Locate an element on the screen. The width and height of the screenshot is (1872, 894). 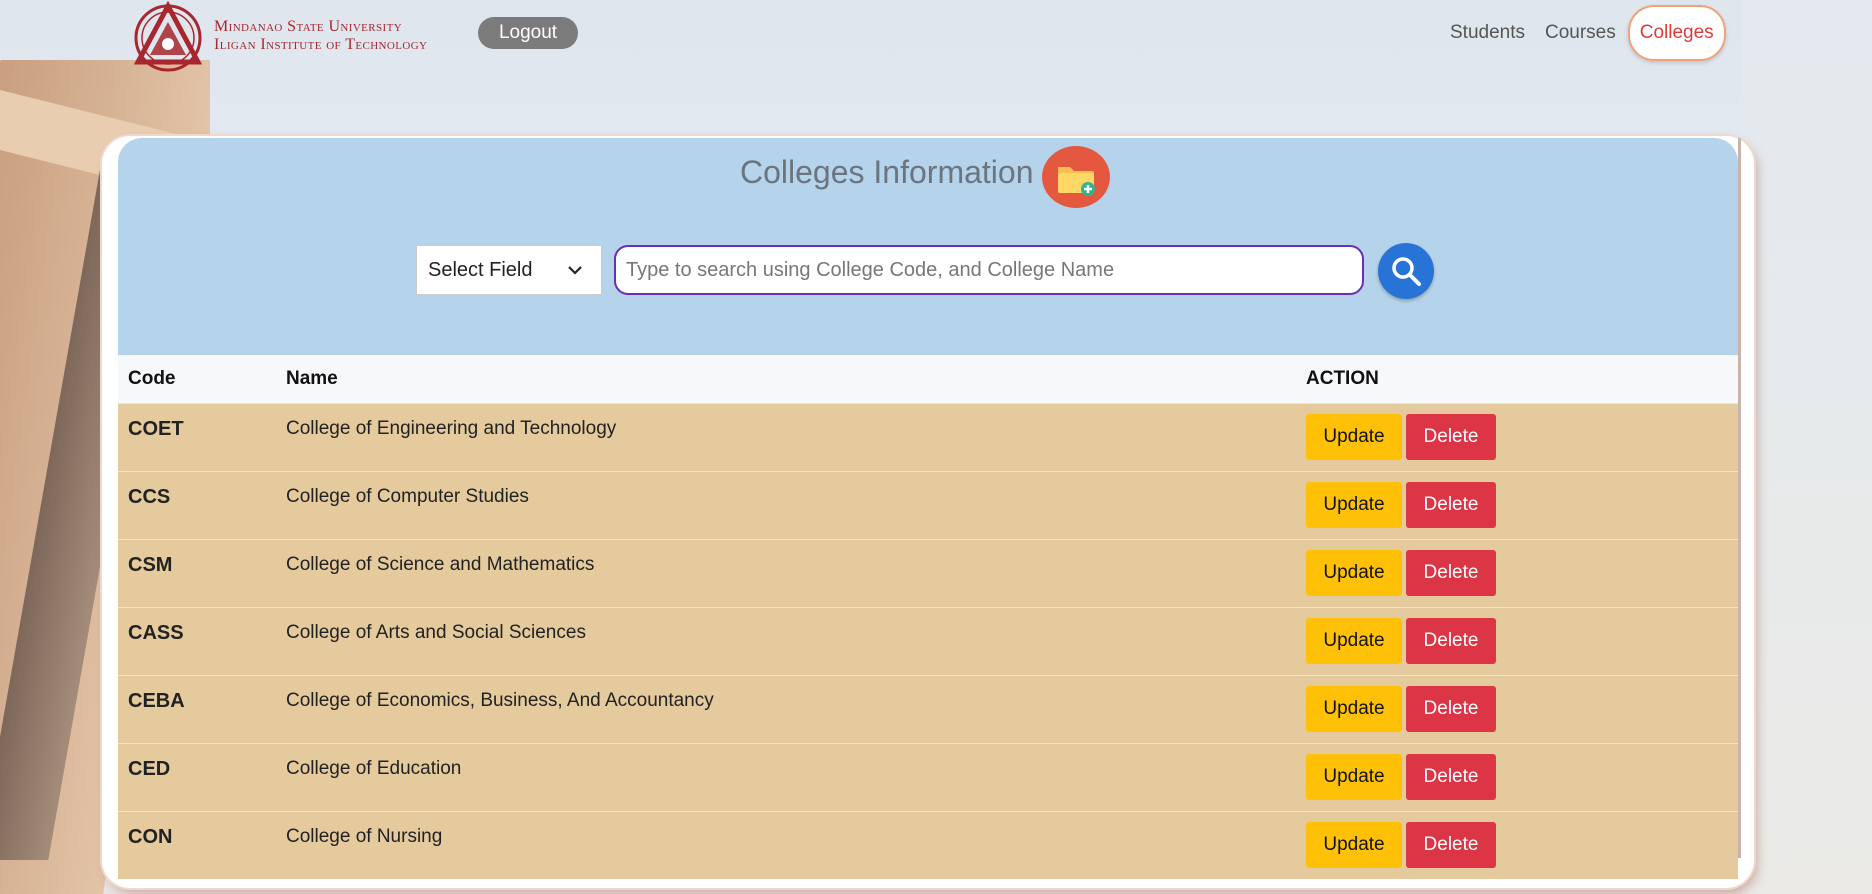
add-college-button is located at coordinates (1076, 177).